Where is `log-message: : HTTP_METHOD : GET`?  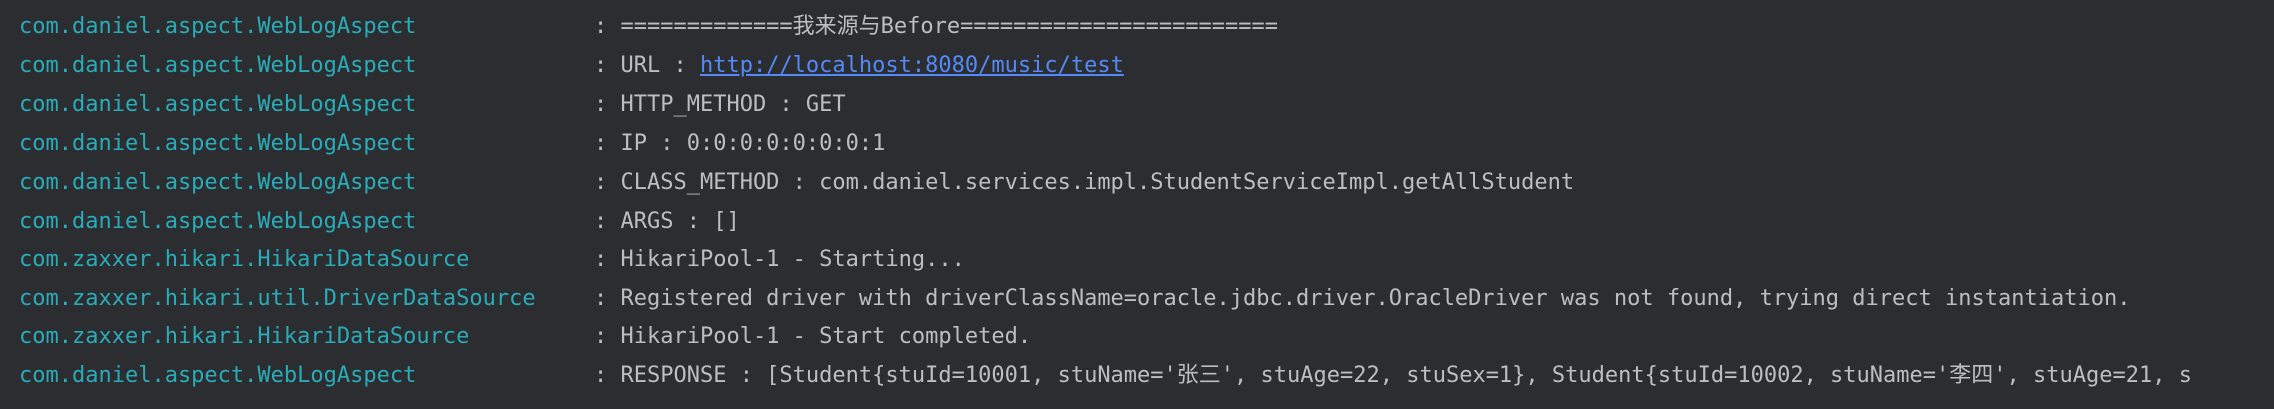 log-message: : HTTP_METHOD : GET is located at coordinates (720, 105).